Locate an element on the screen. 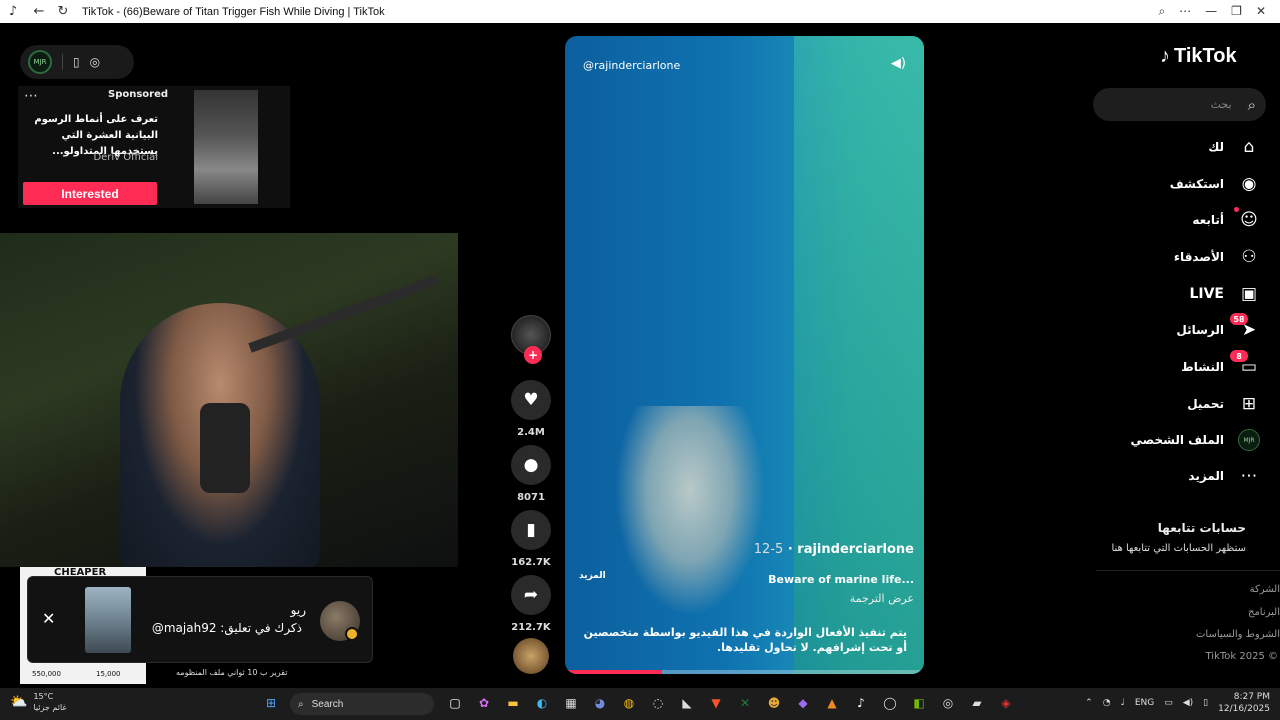 This screenshot has height=720, width=1280. following-heading: حسابات تتابعها is located at coordinates (1201, 528).